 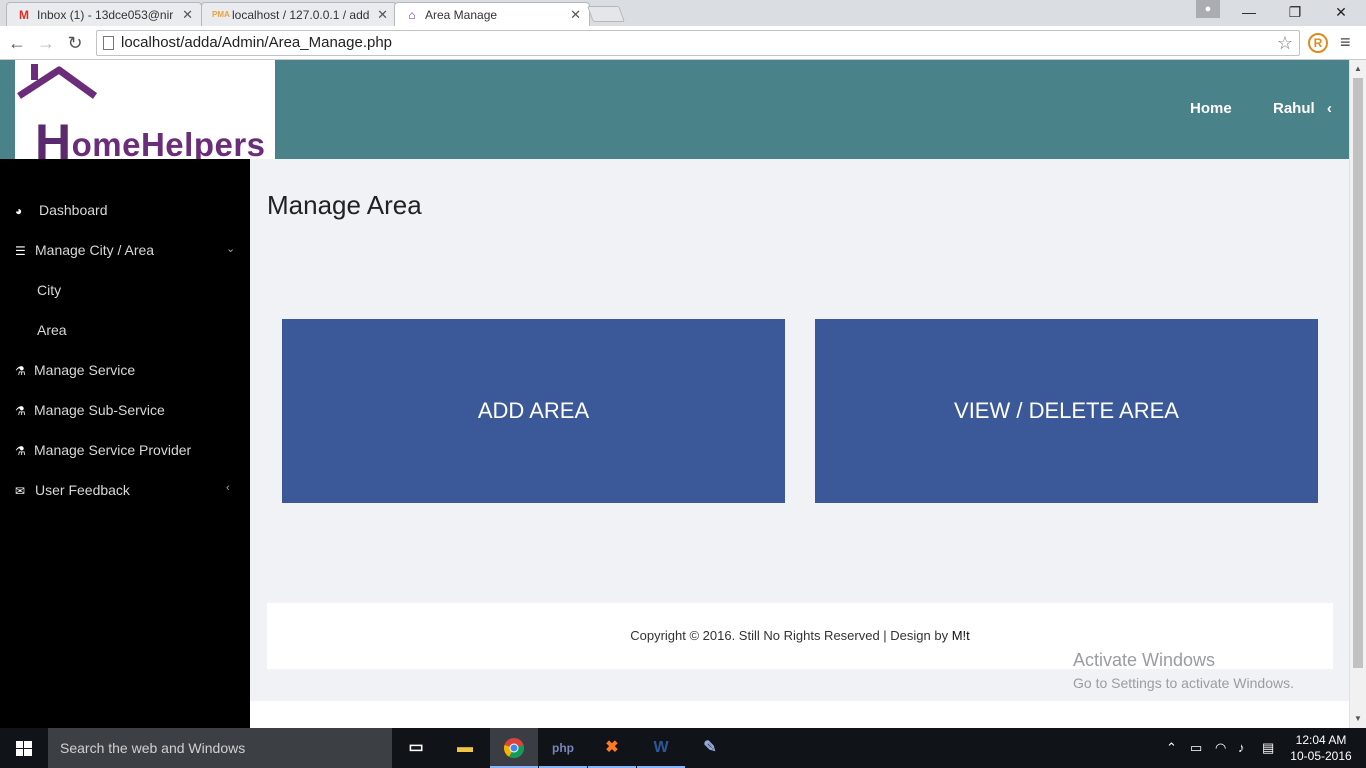 What do you see at coordinates (1211, 108) in the screenshot?
I see `nav-home-link: Home` at bounding box center [1211, 108].